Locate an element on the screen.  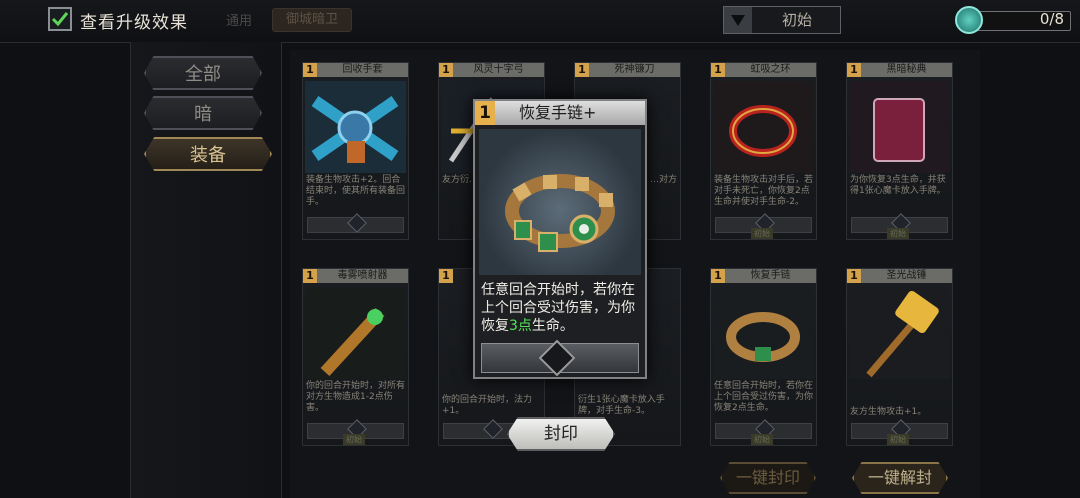
ring-art-icon is located at coordinates (763, 127).